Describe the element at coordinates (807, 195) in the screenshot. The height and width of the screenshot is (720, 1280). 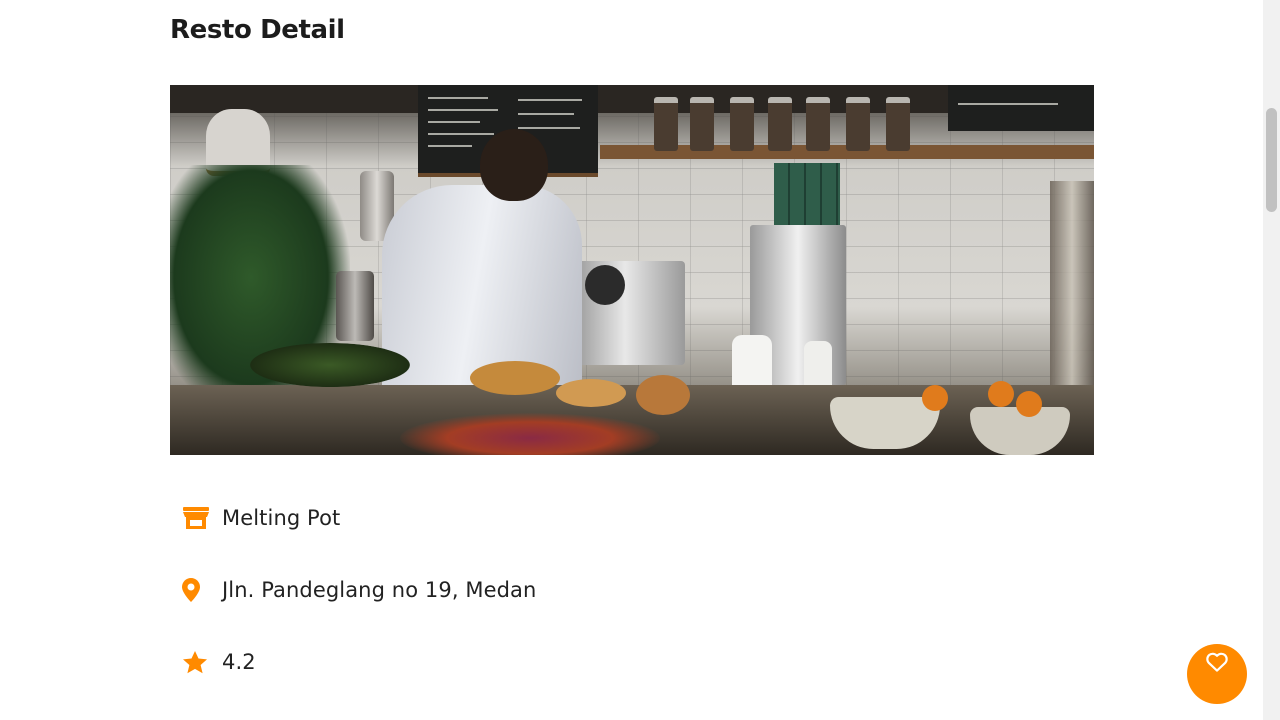
I see `cup-stacks` at that location.